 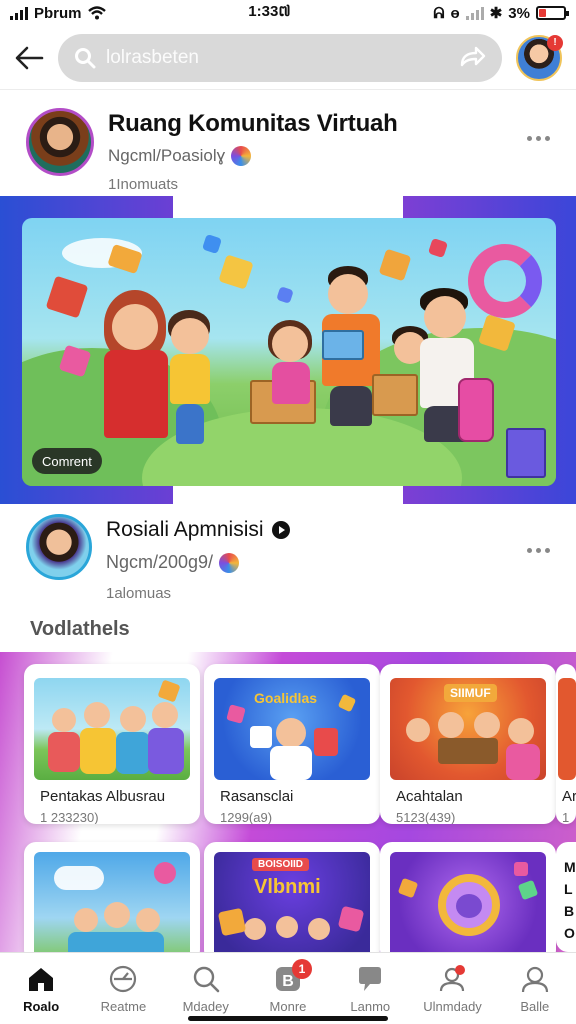 What do you see at coordinates (287, 887) in the screenshot?
I see `card-art-caption: Vlbnmi` at bounding box center [287, 887].